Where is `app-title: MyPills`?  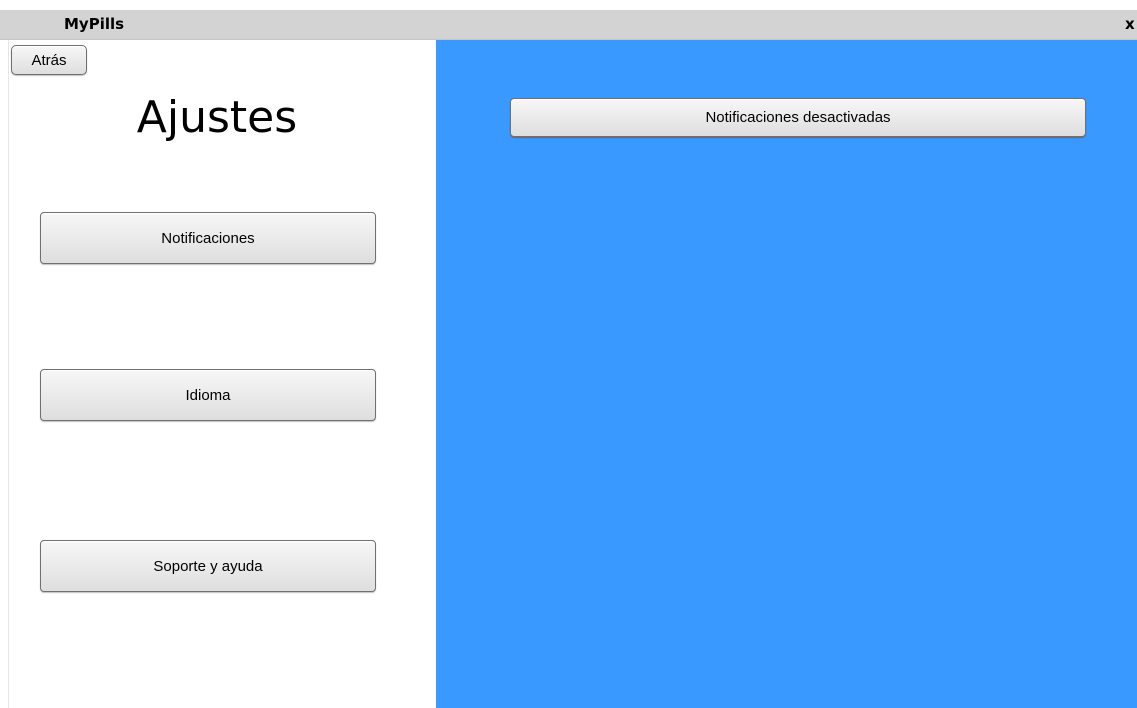 app-title: MyPills is located at coordinates (94, 24).